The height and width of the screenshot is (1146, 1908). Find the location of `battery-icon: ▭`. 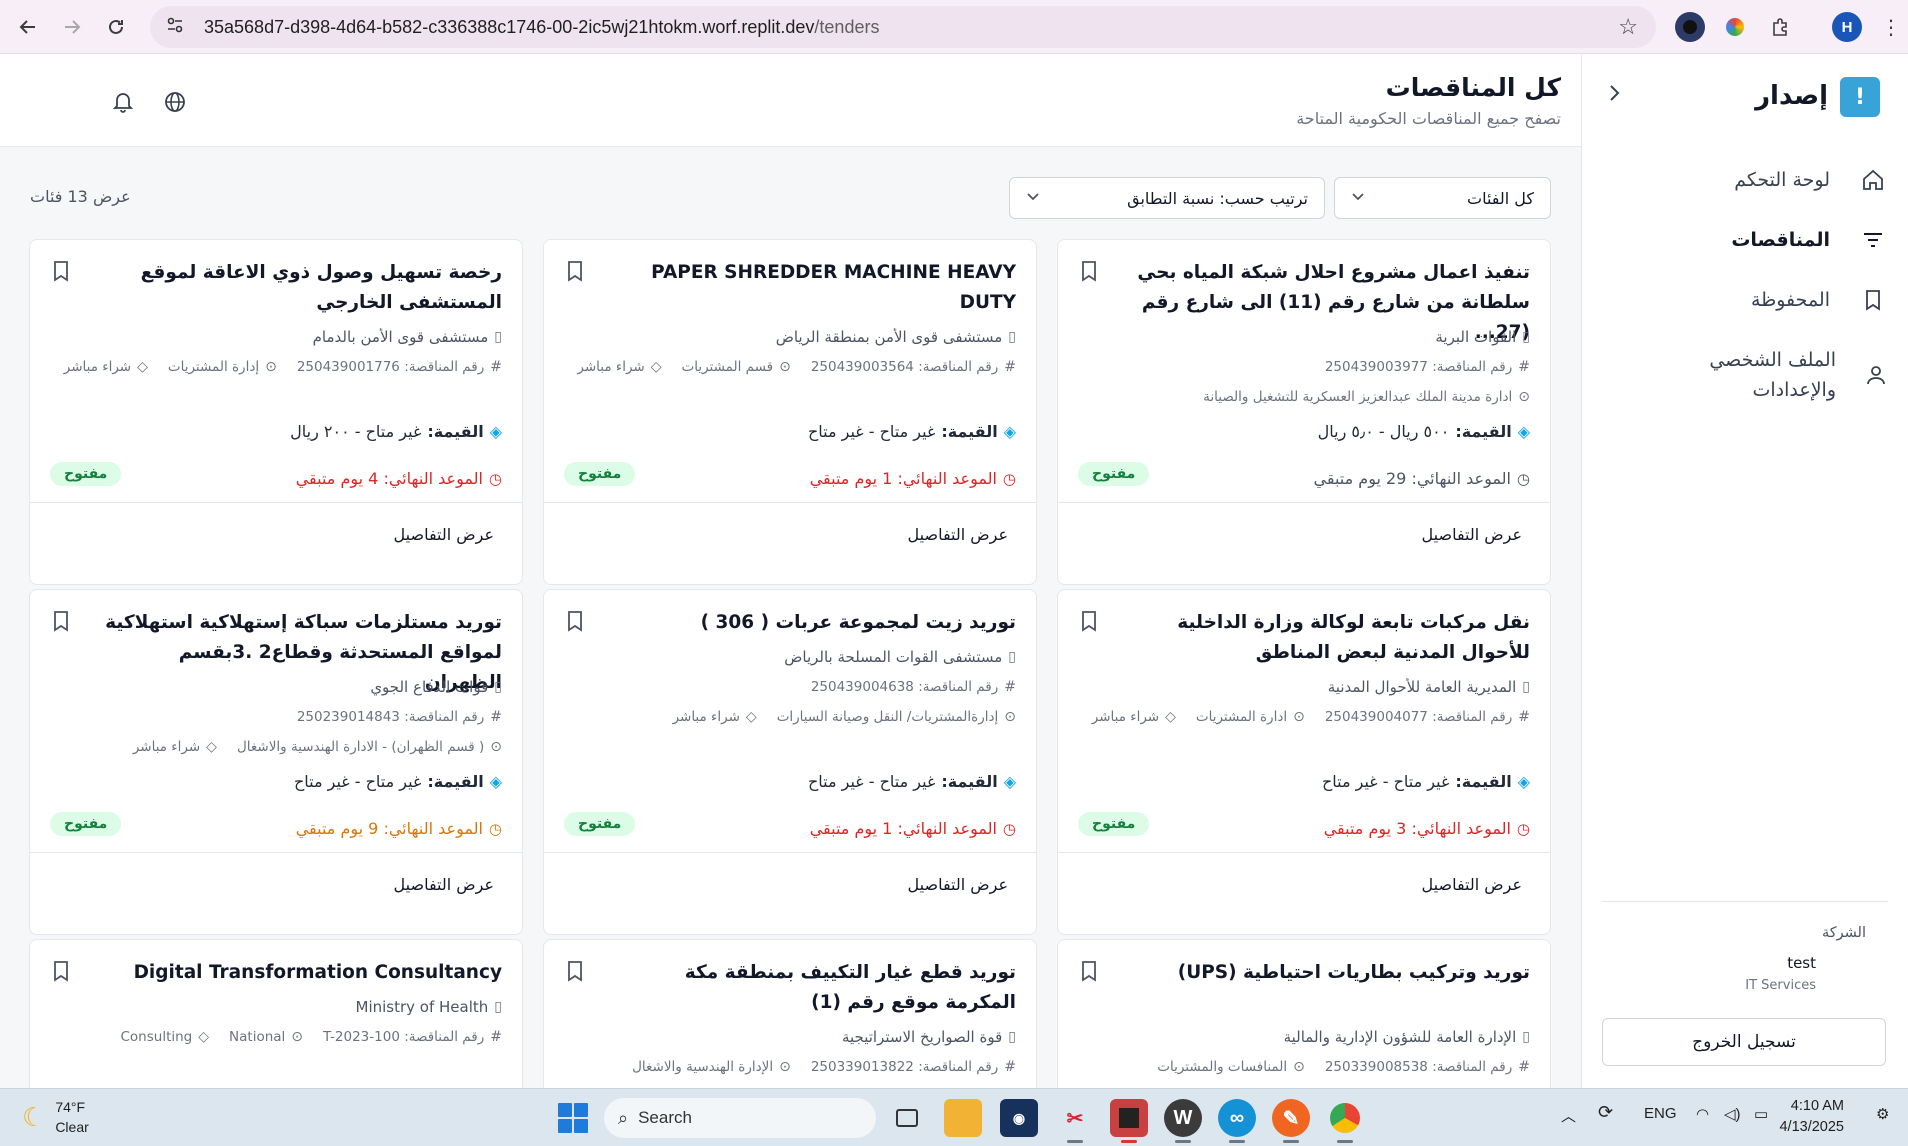

battery-icon: ▭ is located at coordinates (1761, 1114).